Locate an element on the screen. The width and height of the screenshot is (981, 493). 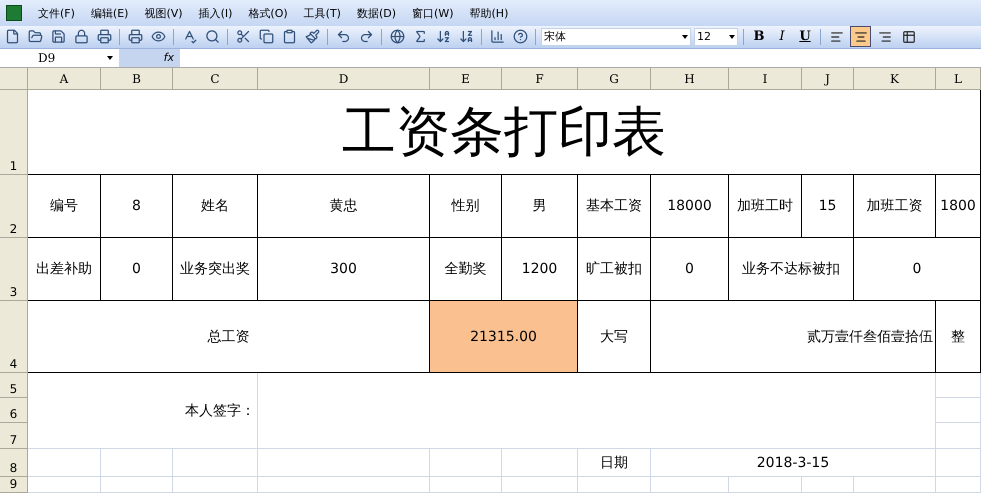
column-header: H is located at coordinates (690, 79).